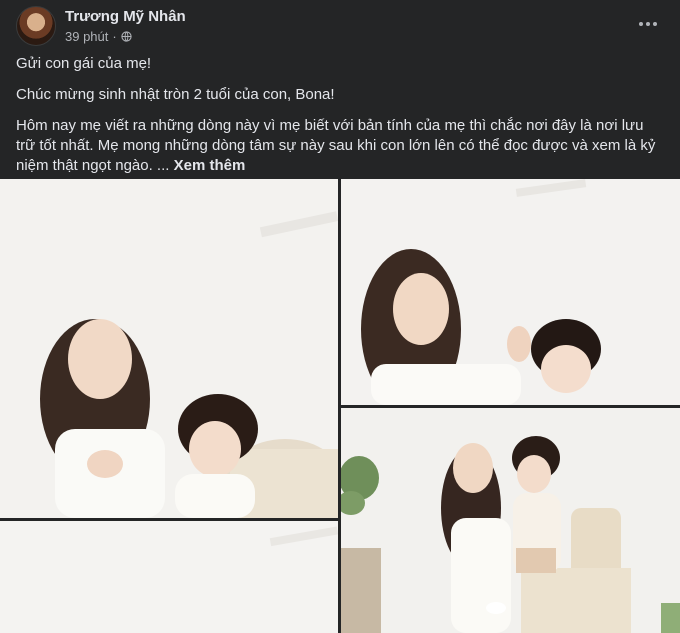 The height and width of the screenshot is (633, 680). I want to click on post-header: Trương Mỹ Nhân 39 phút ·, so click(341, 26).